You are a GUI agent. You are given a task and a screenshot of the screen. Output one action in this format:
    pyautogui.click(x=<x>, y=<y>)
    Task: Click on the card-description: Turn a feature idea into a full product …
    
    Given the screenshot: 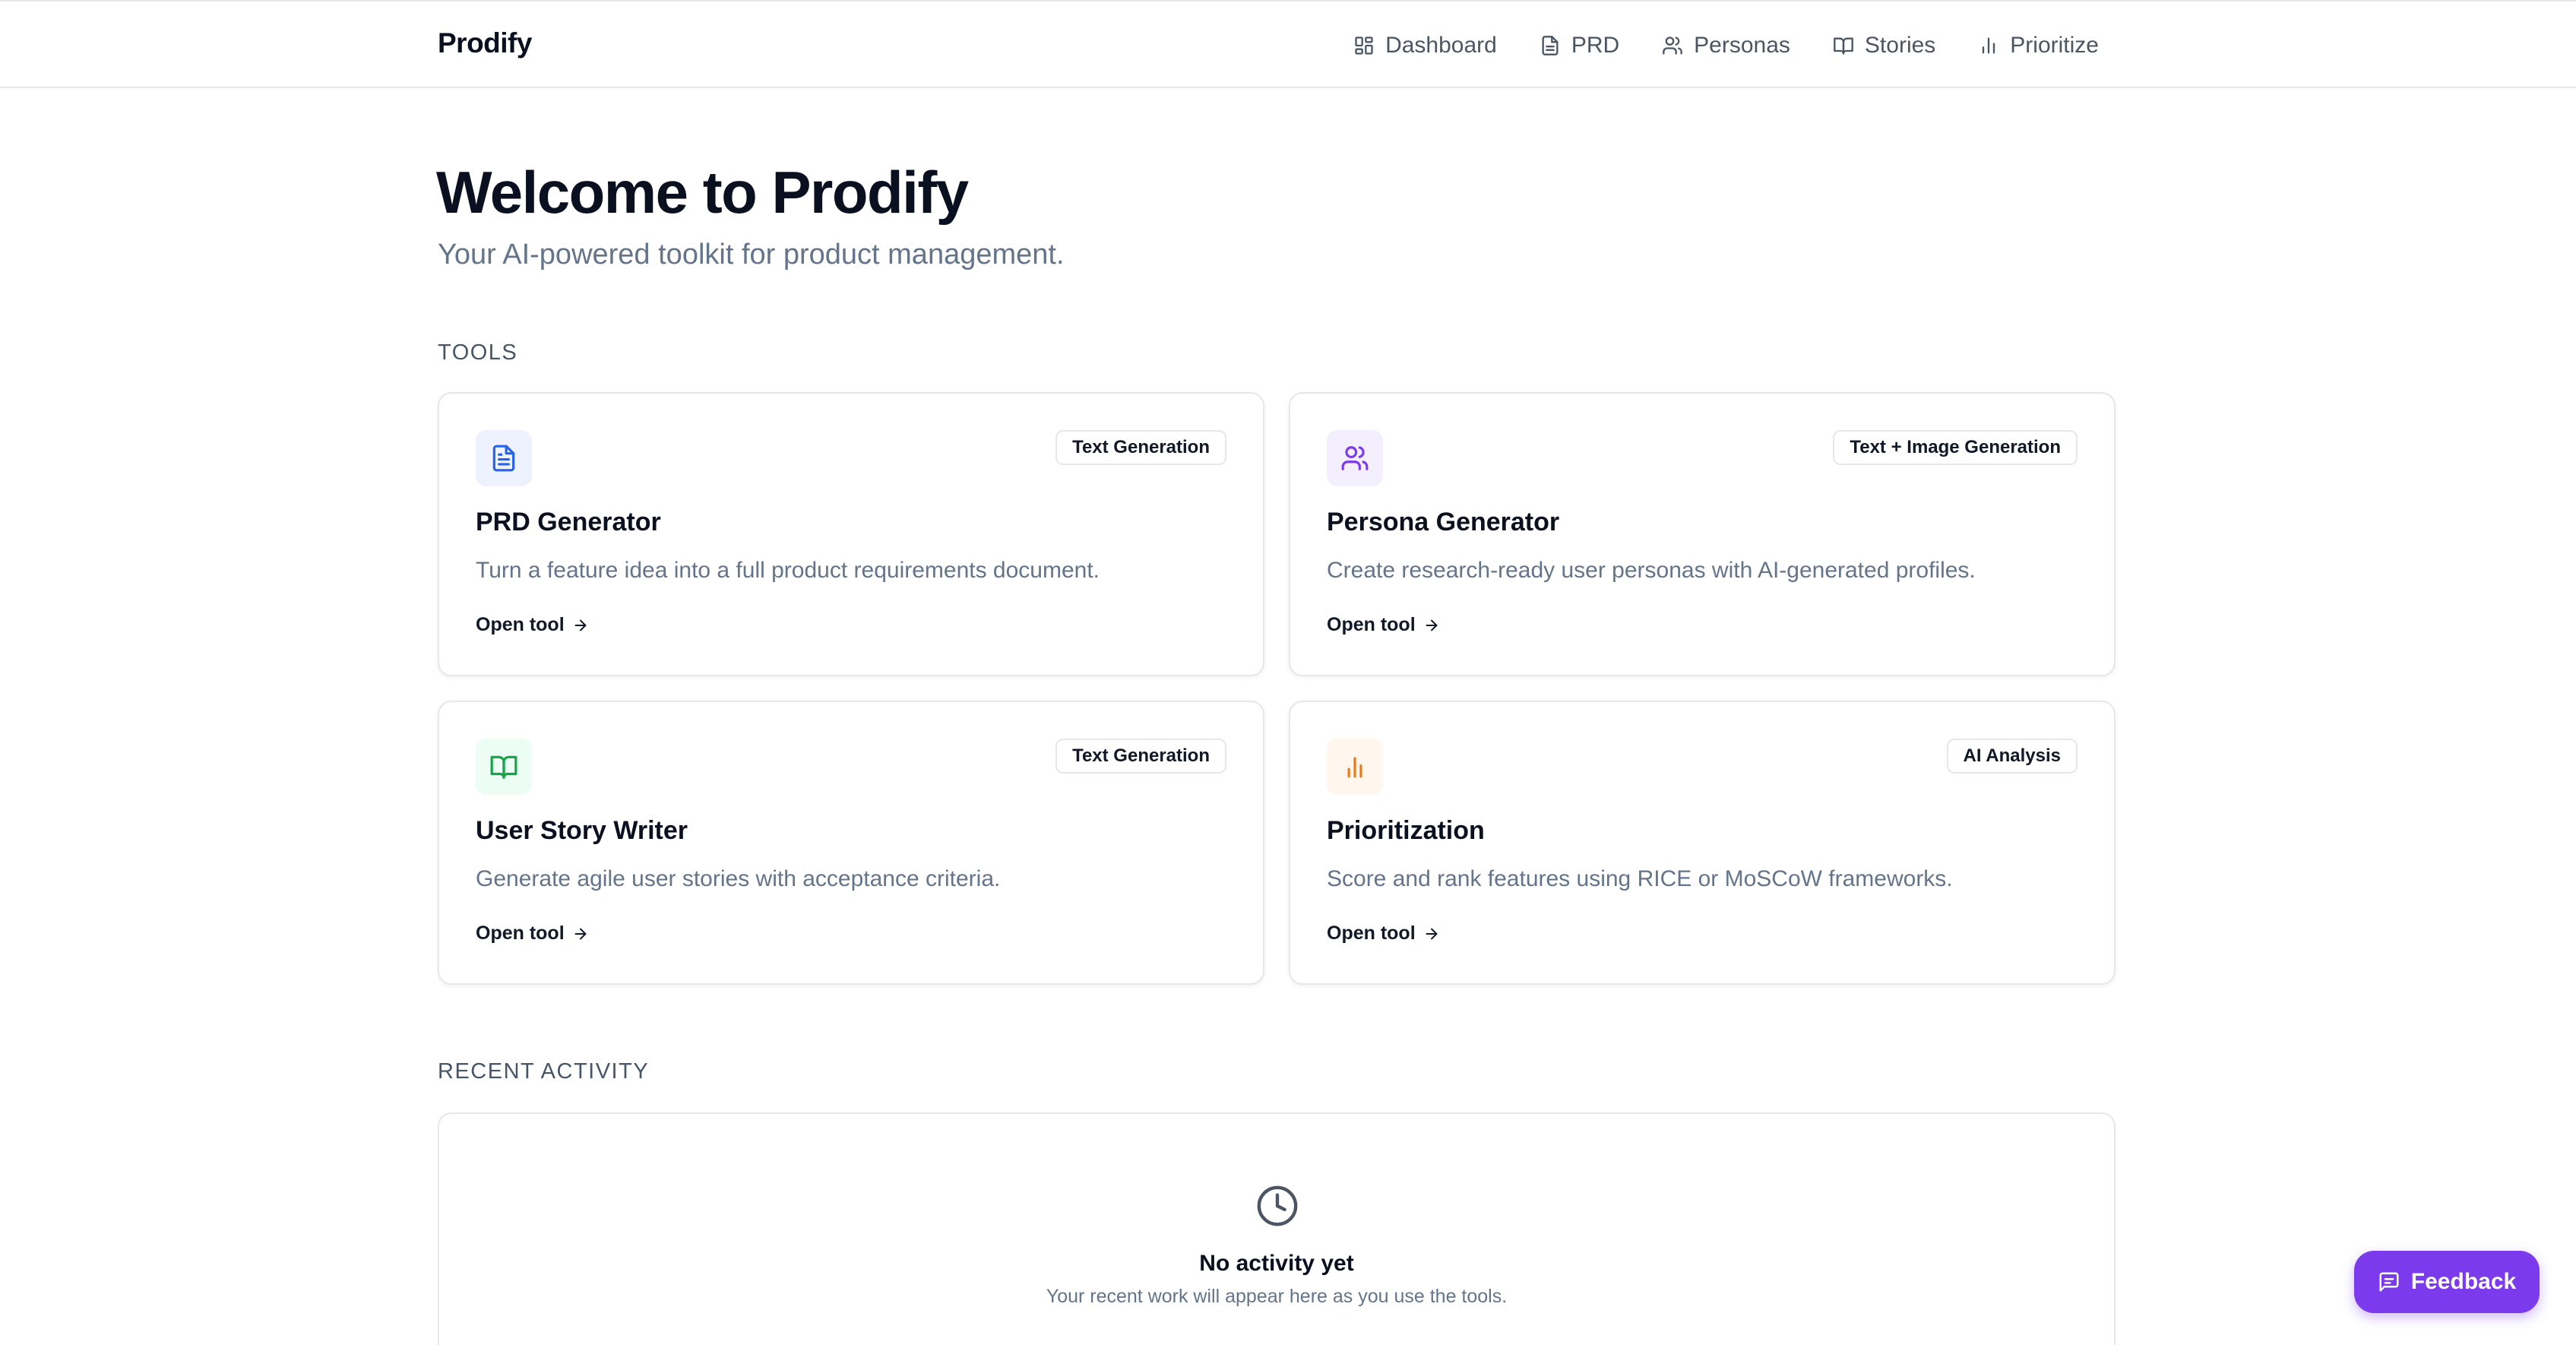 What is the action you would take?
    pyautogui.click(x=788, y=571)
    